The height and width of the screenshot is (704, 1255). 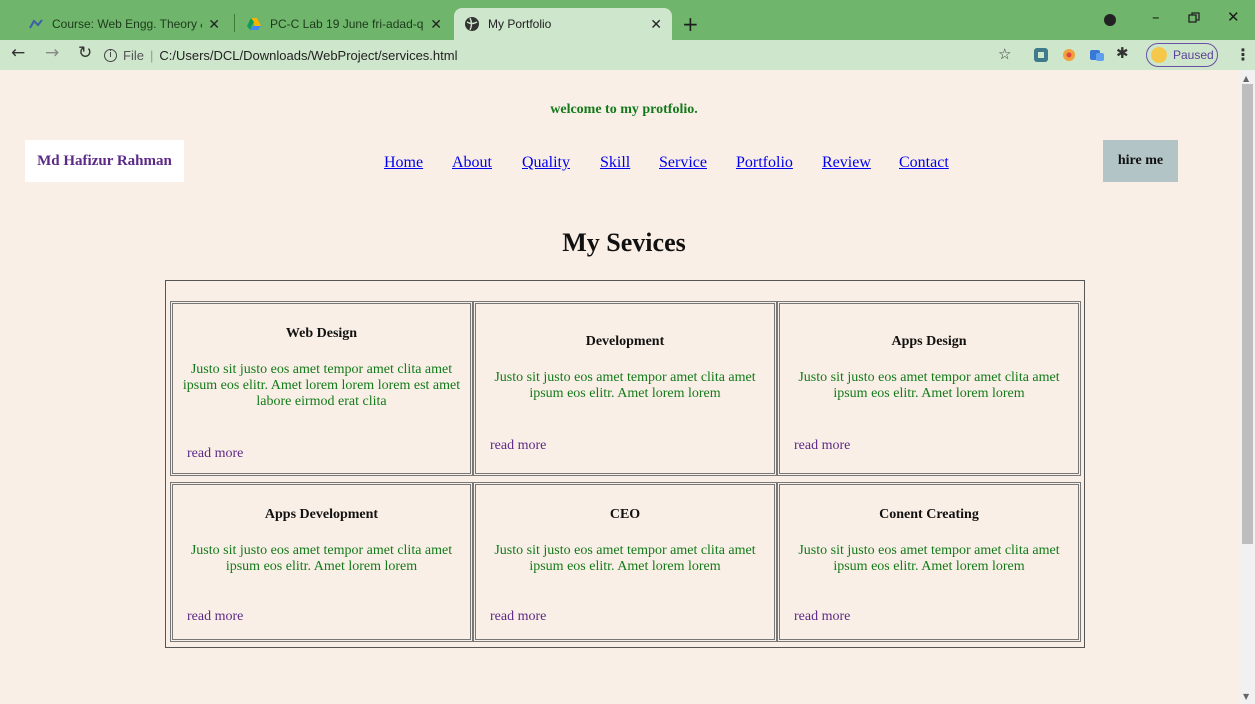 I want to click on scroll-down-arrow-icon: ▼, so click(x=1246, y=696).